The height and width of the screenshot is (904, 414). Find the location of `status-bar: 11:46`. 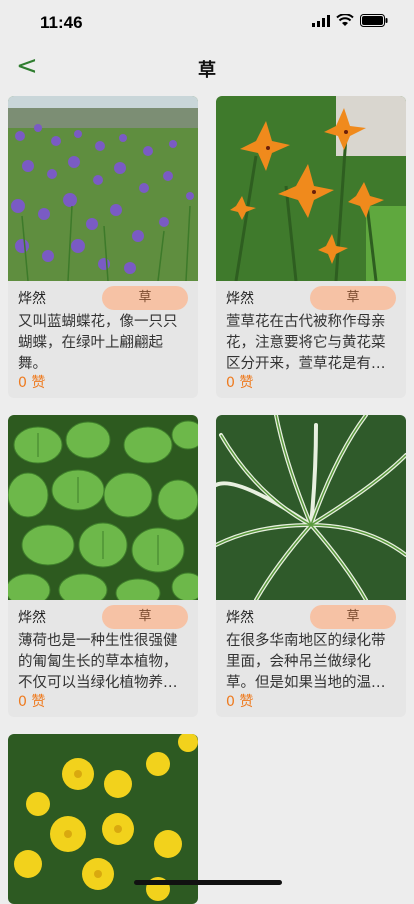

status-bar: 11:46 is located at coordinates (207, 22).